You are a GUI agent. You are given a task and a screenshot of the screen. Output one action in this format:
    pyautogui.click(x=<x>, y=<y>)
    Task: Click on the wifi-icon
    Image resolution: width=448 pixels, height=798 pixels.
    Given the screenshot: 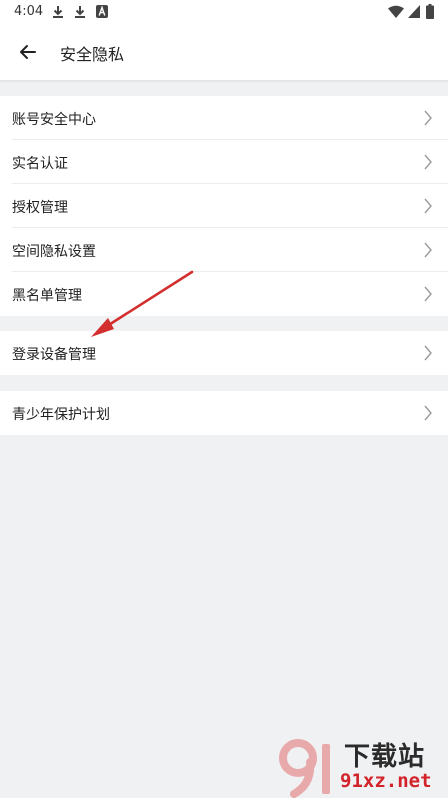 What is the action you would take?
    pyautogui.click(x=396, y=11)
    